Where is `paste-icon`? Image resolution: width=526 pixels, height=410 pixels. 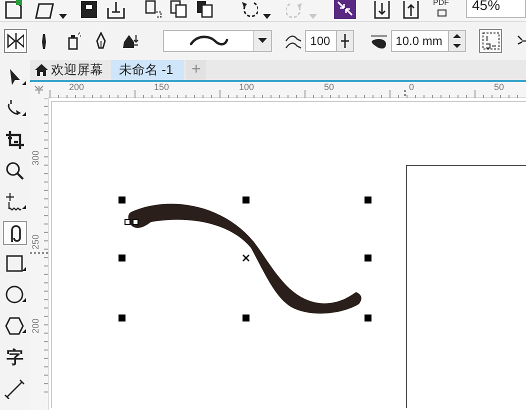
paste-icon is located at coordinates (205, 9).